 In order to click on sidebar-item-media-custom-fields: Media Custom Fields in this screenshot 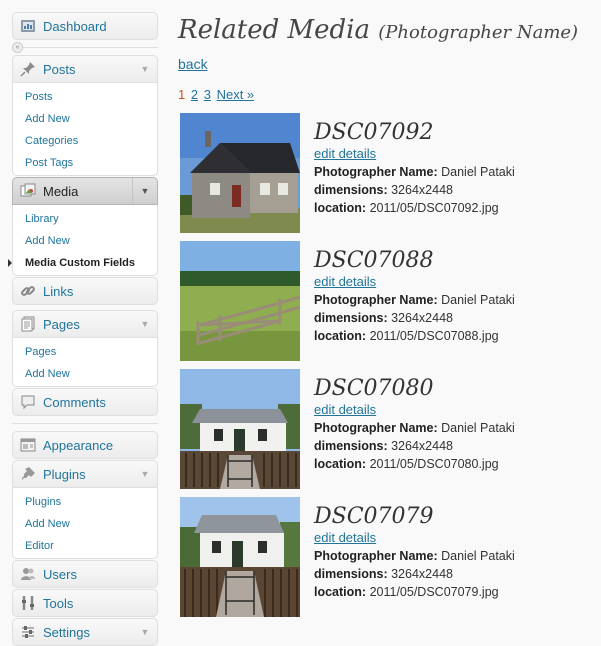, I will do `click(82, 263)`.